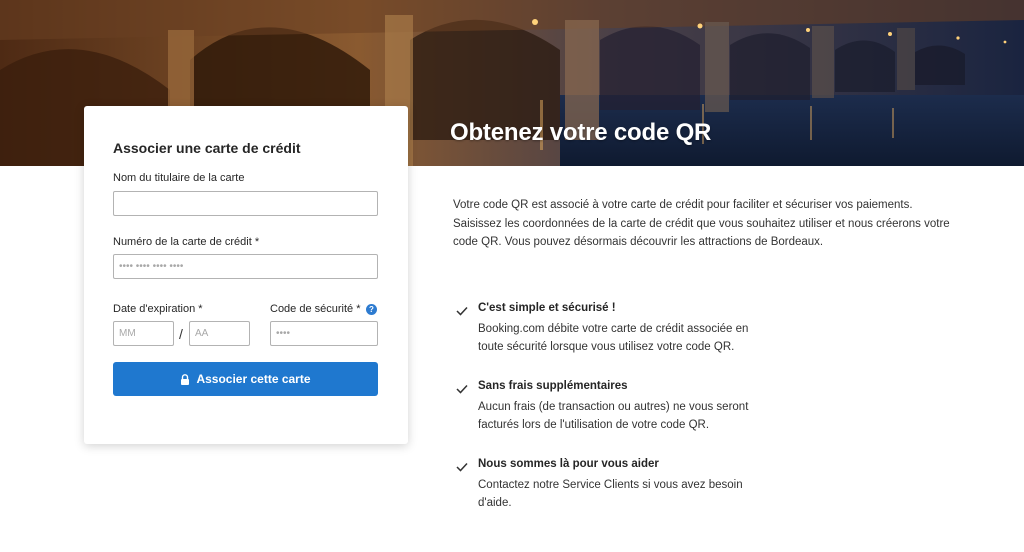 The width and height of the screenshot is (1024, 552). I want to click on cardholder-input, so click(245, 203).